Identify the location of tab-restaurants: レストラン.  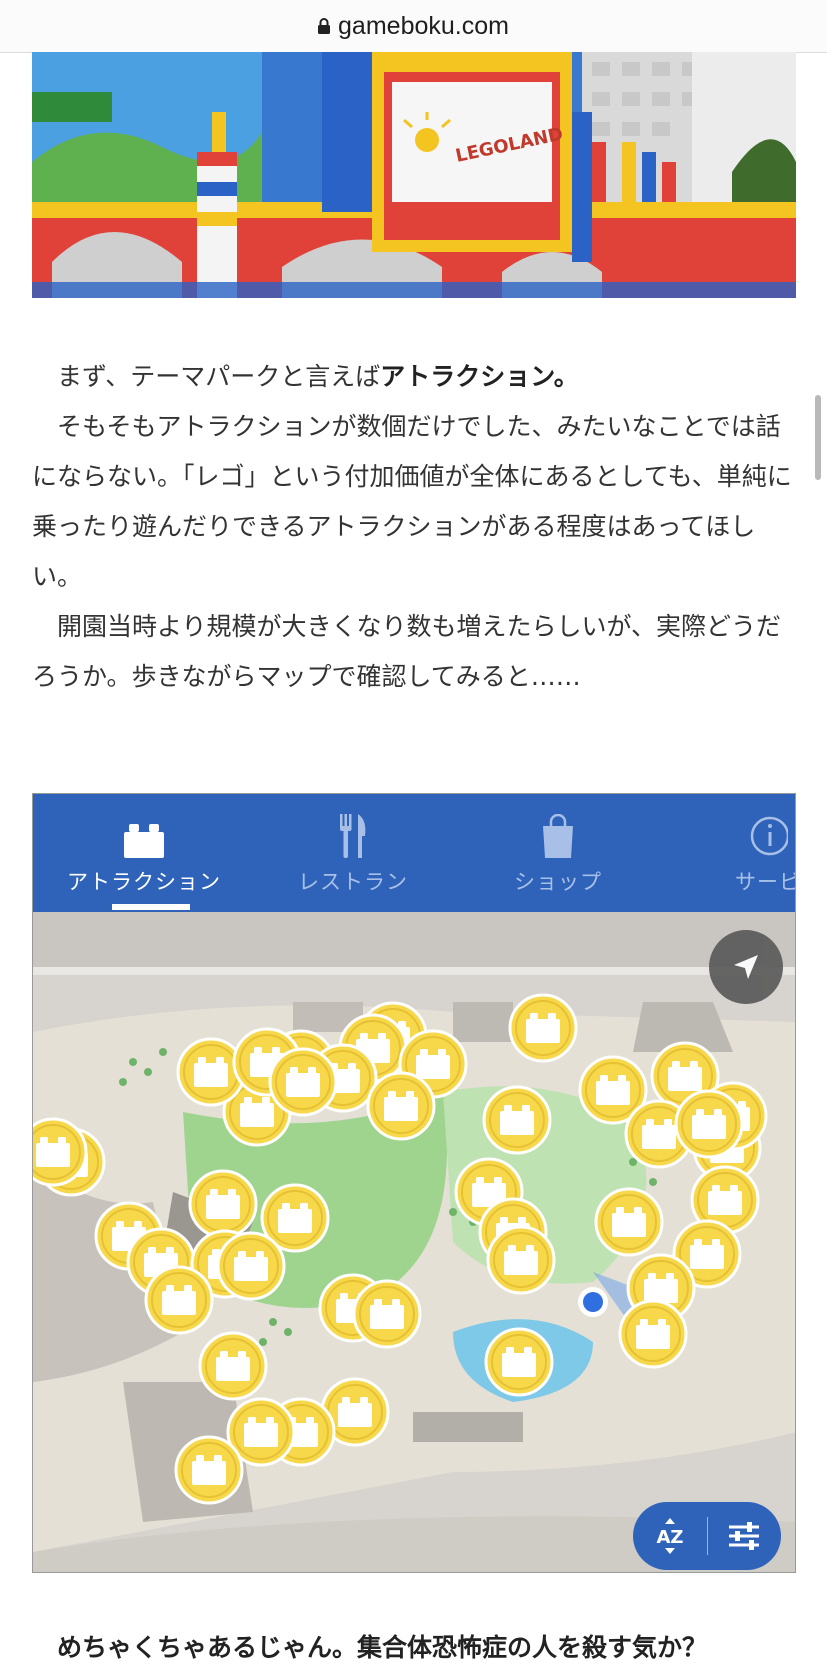
(353, 853).